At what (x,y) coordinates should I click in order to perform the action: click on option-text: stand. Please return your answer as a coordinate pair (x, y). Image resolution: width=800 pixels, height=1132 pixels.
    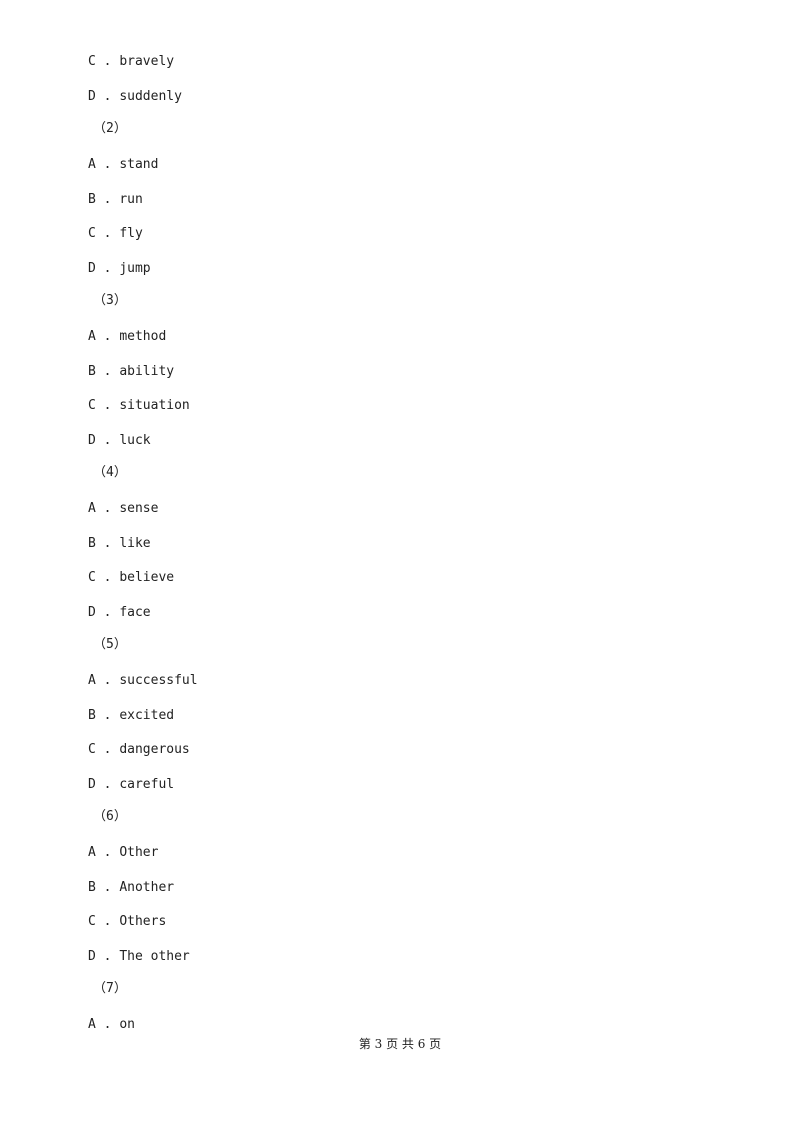
    Looking at the image, I should click on (139, 164).